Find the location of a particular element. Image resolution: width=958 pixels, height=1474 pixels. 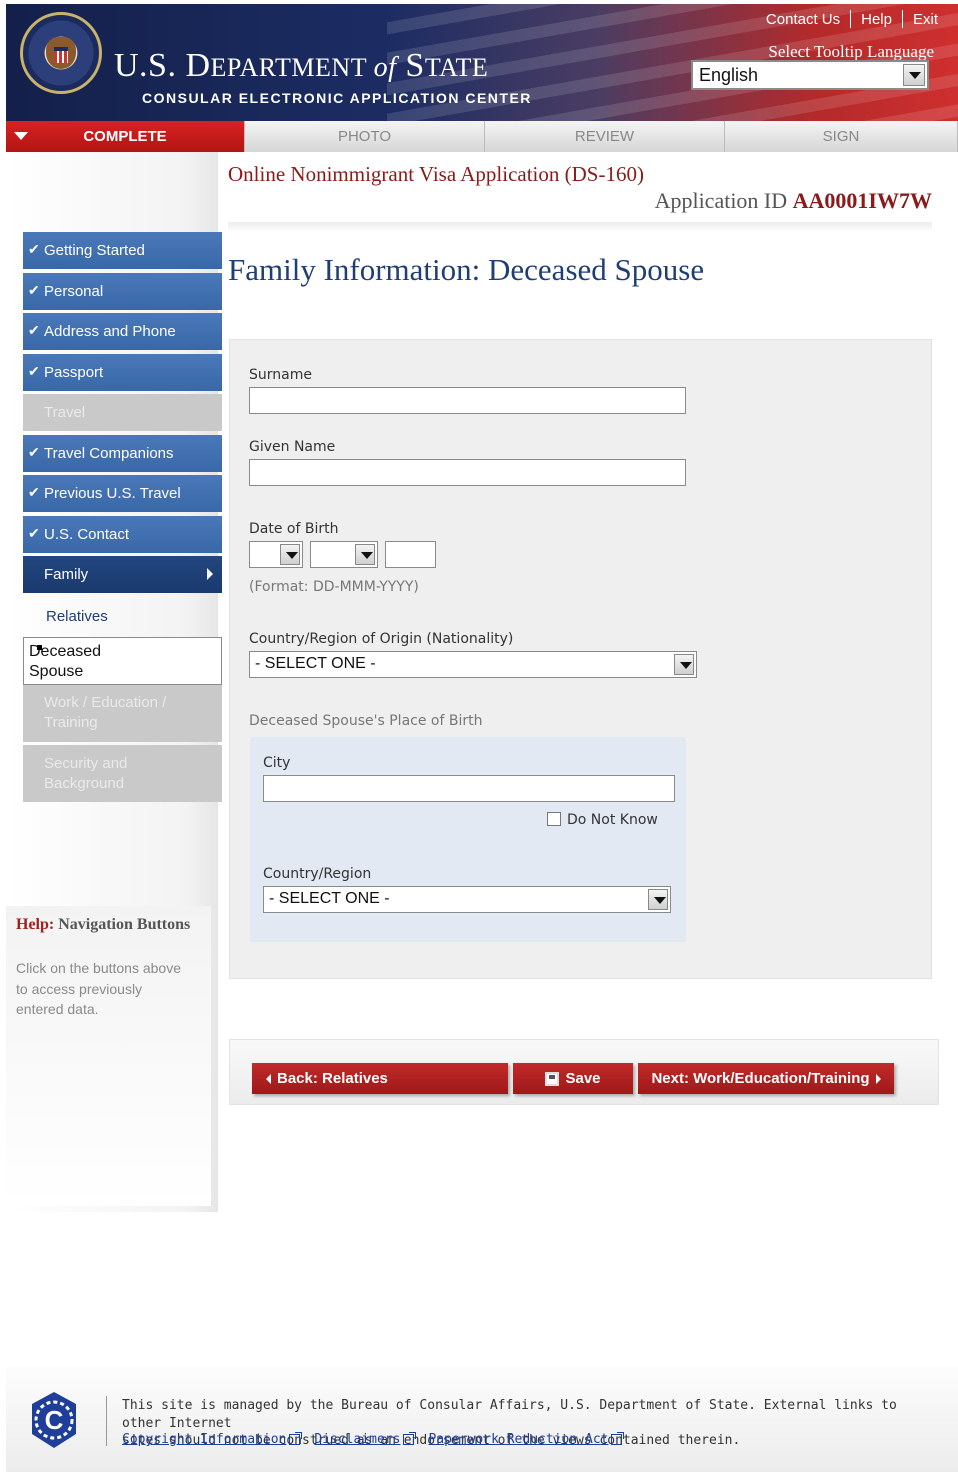

sidebar-subitem-relatives: Relatives is located at coordinates (122, 617).